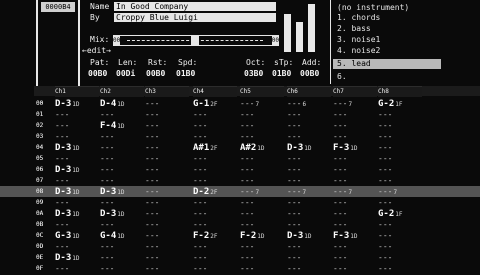 The height and width of the screenshot is (275, 480). I want to click on rst-value: 00B0, so click(155, 73).